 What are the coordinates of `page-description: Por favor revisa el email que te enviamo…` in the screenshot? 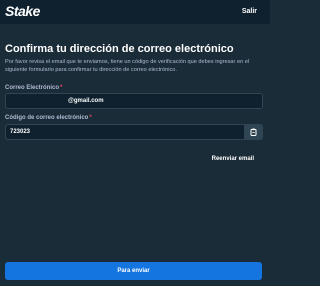 It's located at (127, 66).